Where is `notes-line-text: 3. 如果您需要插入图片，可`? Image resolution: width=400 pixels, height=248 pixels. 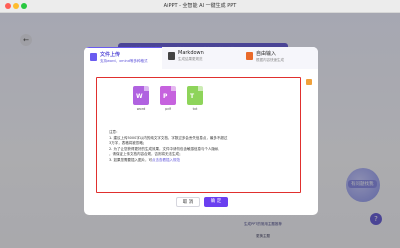
notes-line-text: 3. 如果您需要插入图片，可 is located at coordinates (130, 159).